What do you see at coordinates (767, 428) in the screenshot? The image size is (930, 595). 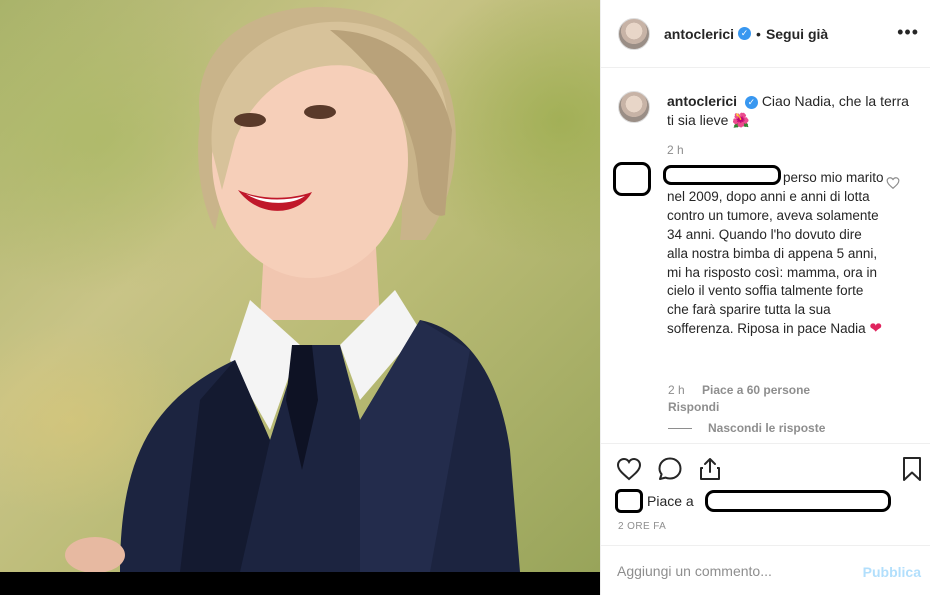 I see `hide-replies-label: Nascondi le risposte` at bounding box center [767, 428].